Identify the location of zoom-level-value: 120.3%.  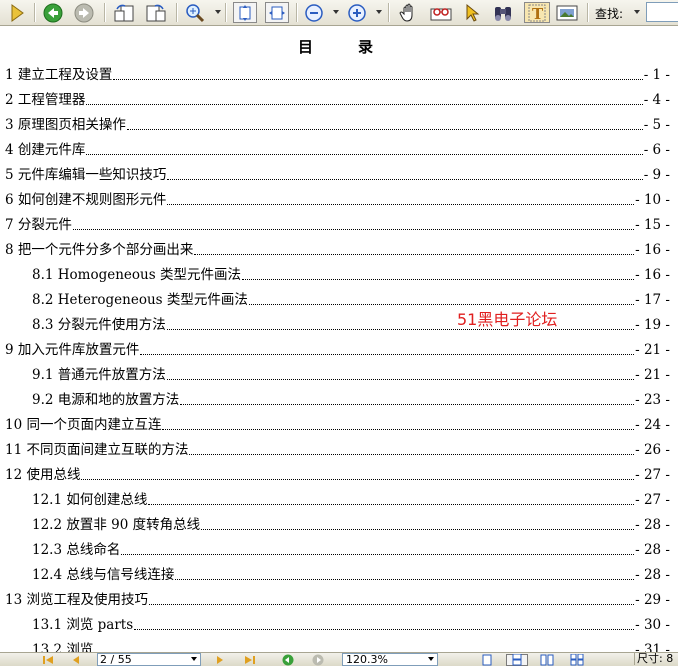
(367, 659).